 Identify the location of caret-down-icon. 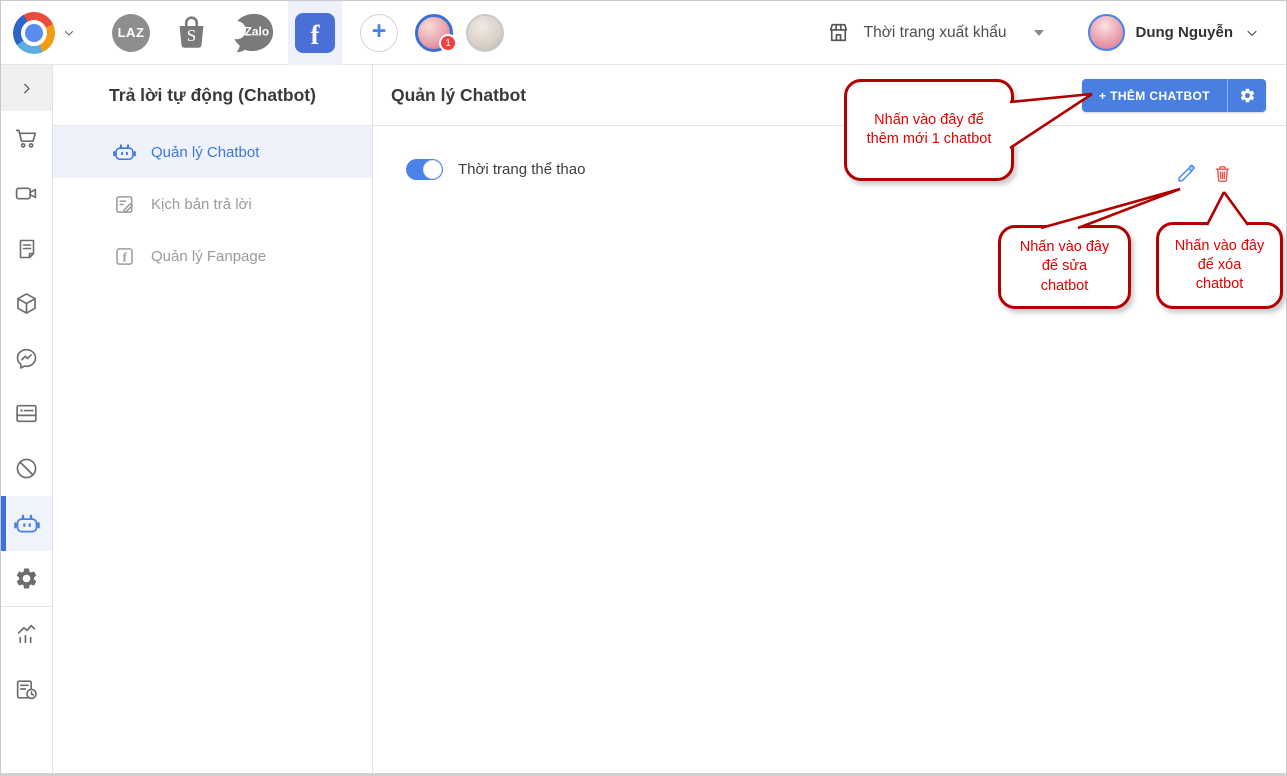
(1038, 32).